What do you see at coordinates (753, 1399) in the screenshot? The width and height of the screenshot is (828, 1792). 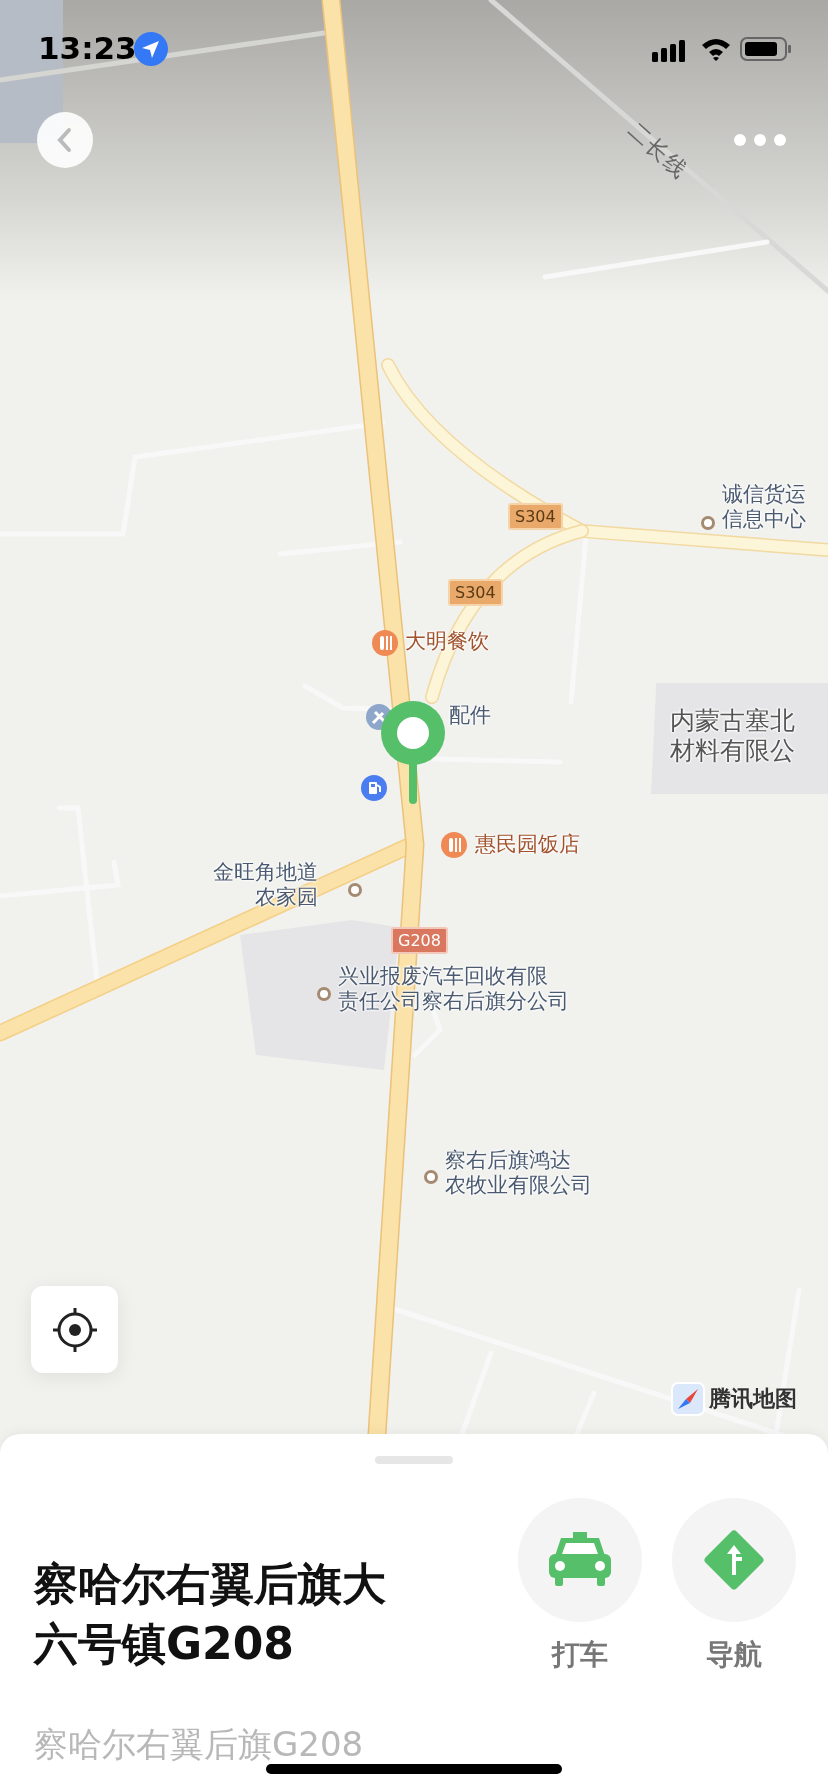 I see `map-attribution: 腾讯地图` at bounding box center [753, 1399].